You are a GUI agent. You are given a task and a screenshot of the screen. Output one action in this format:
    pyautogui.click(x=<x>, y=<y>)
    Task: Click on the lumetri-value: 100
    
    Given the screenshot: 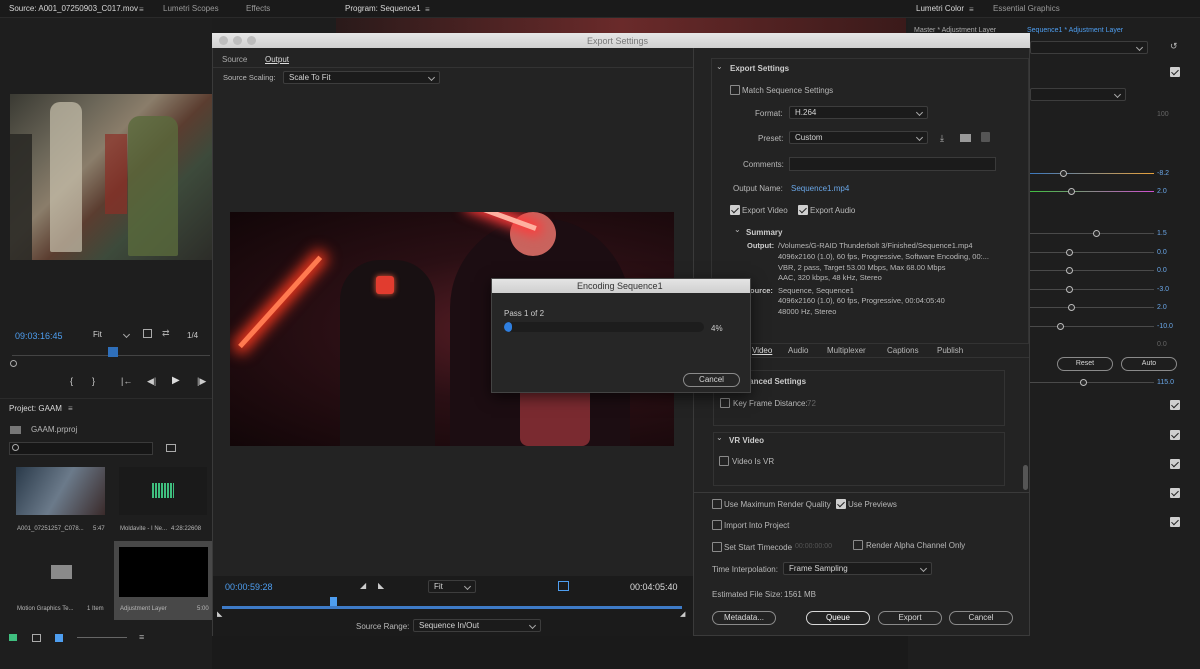 What is the action you would take?
    pyautogui.click(x=1163, y=114)
    